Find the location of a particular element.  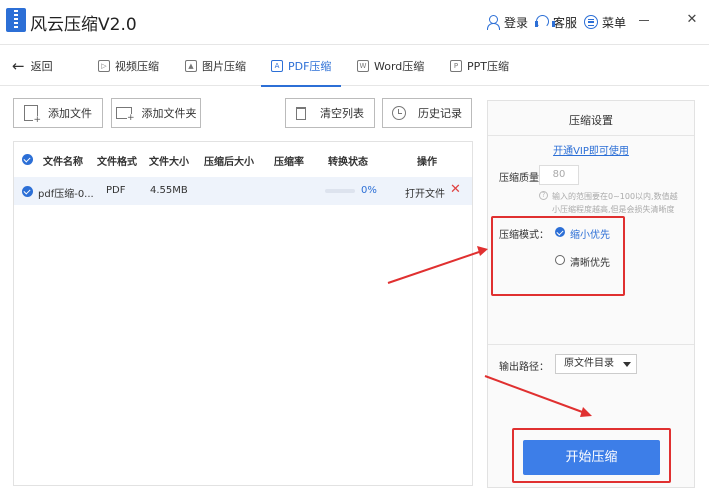

login-button: 登录 is located at coordinates (507, 22).